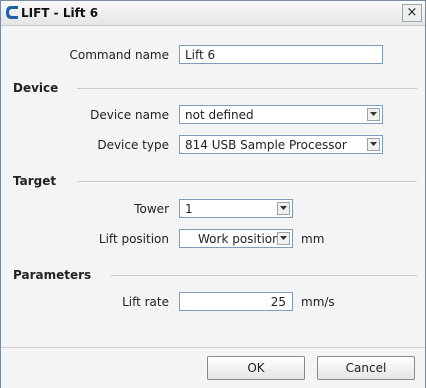 This screenshot has height=388, width=426. What do you see at coordinates (151, 209) in the screenshot?
I see `tower-label: Tower` at bounding box center [151, 209].